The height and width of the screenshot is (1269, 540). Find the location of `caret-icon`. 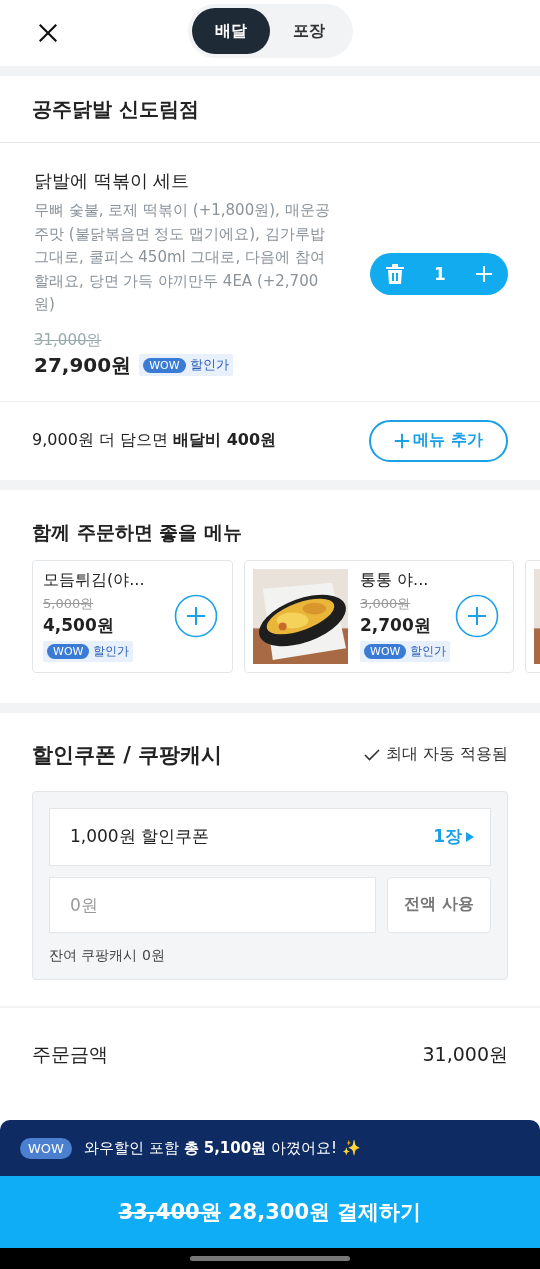

caret-icon is located at coordinates (470, 836).